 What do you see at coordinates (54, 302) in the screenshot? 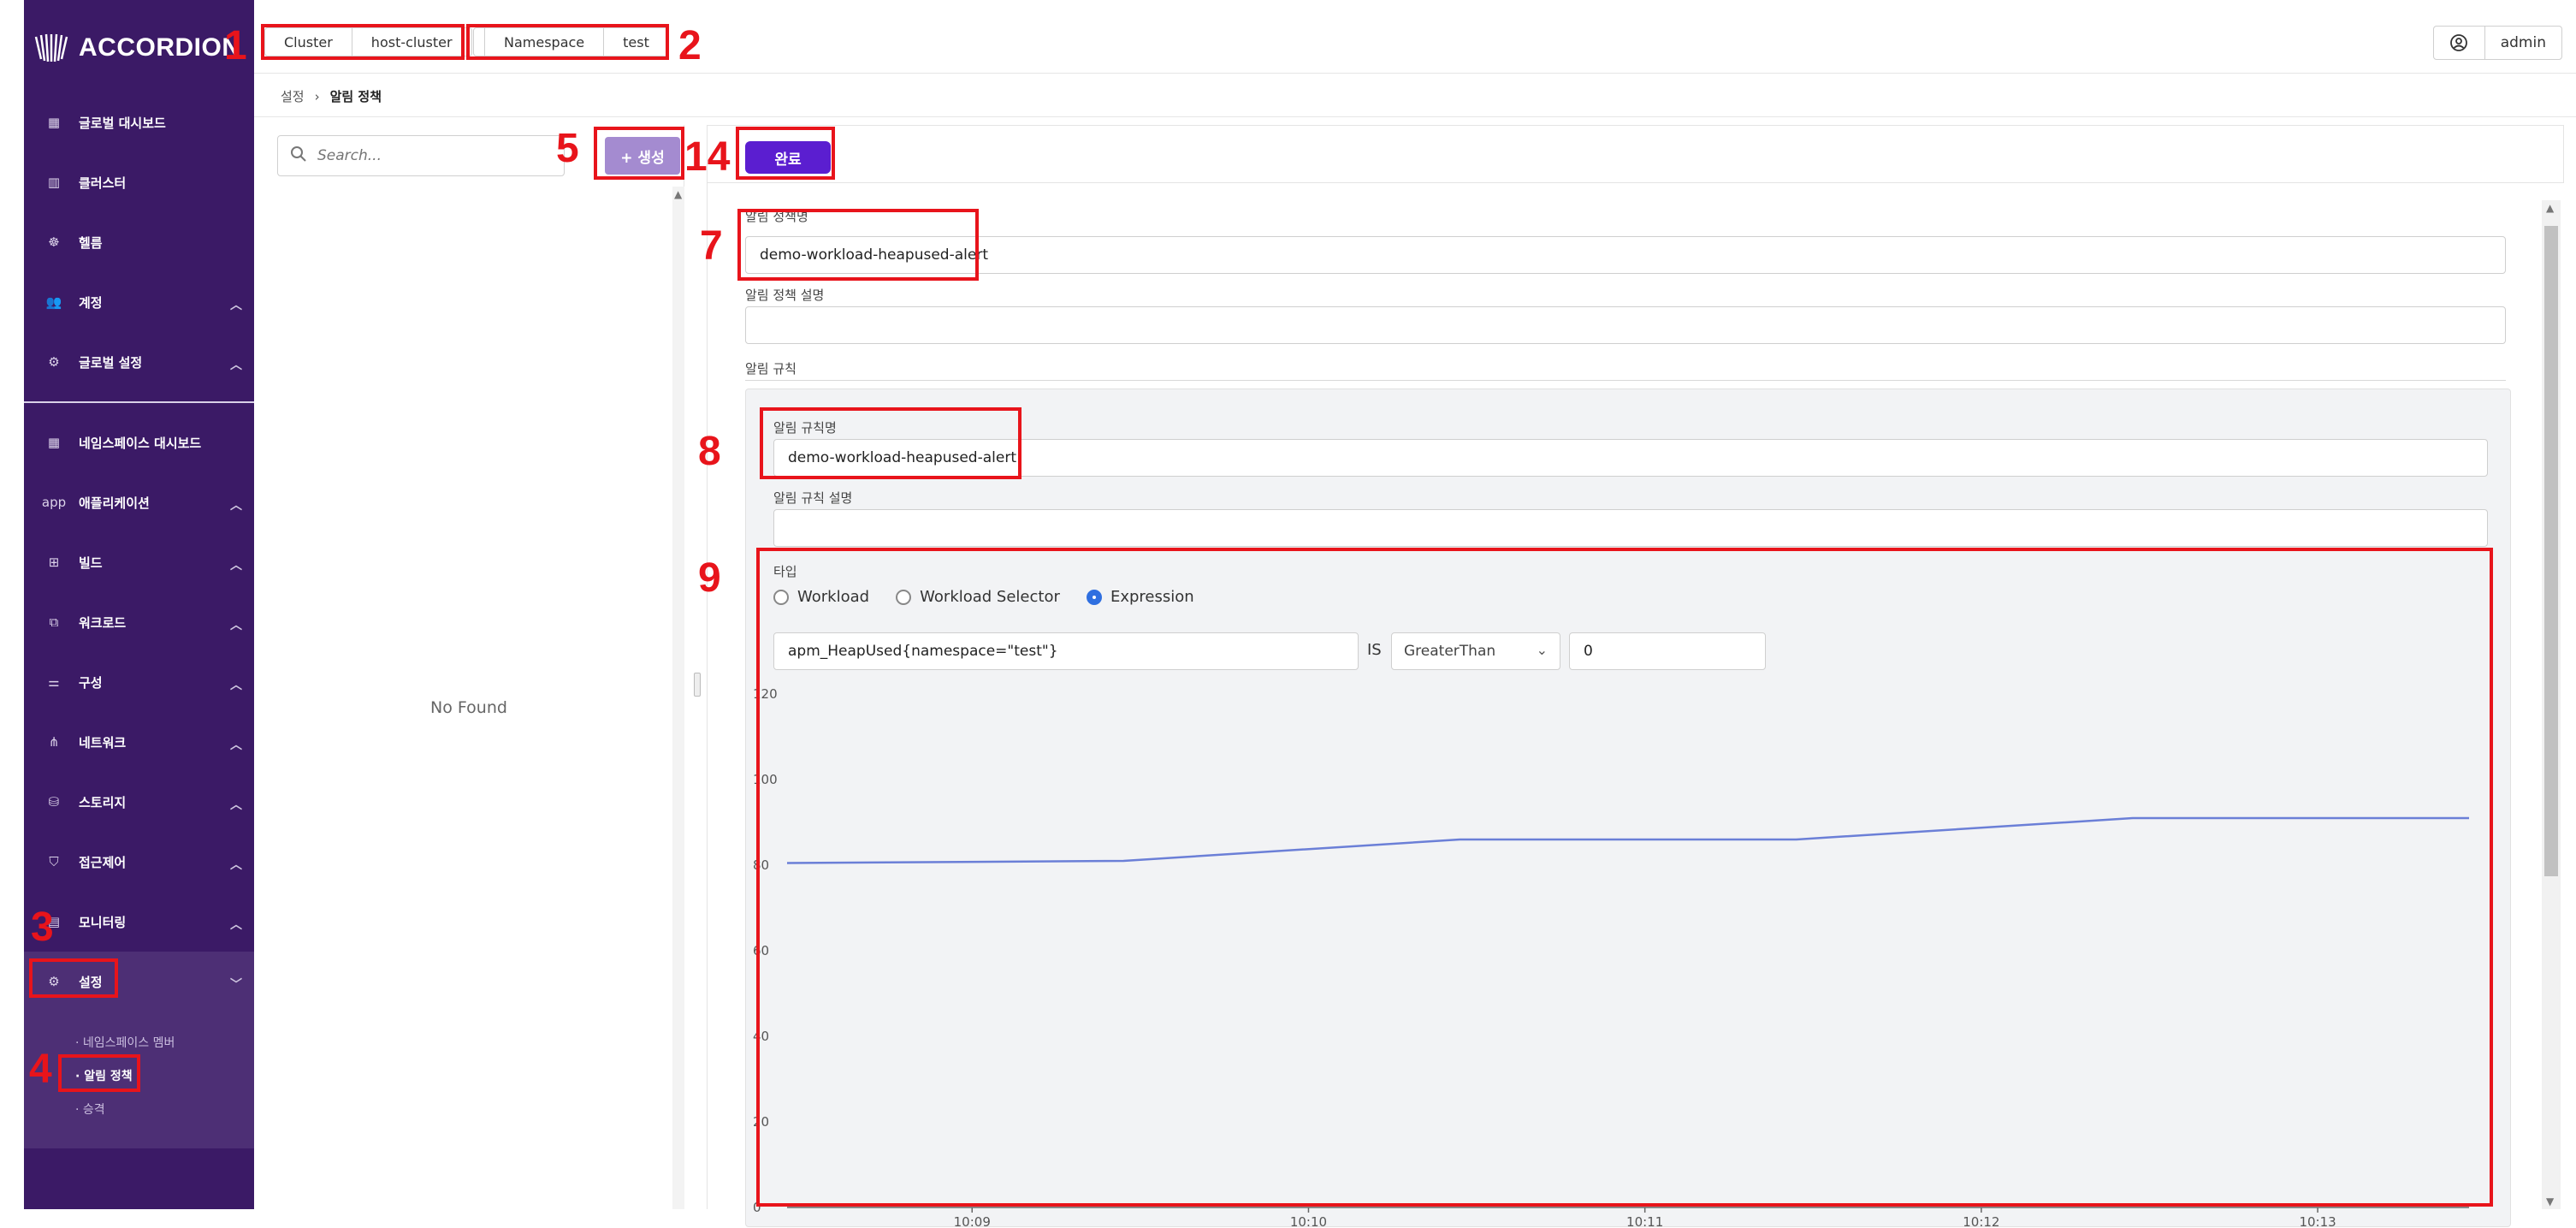
I see `users-icon: 👥` at bounding box center [54, 302].